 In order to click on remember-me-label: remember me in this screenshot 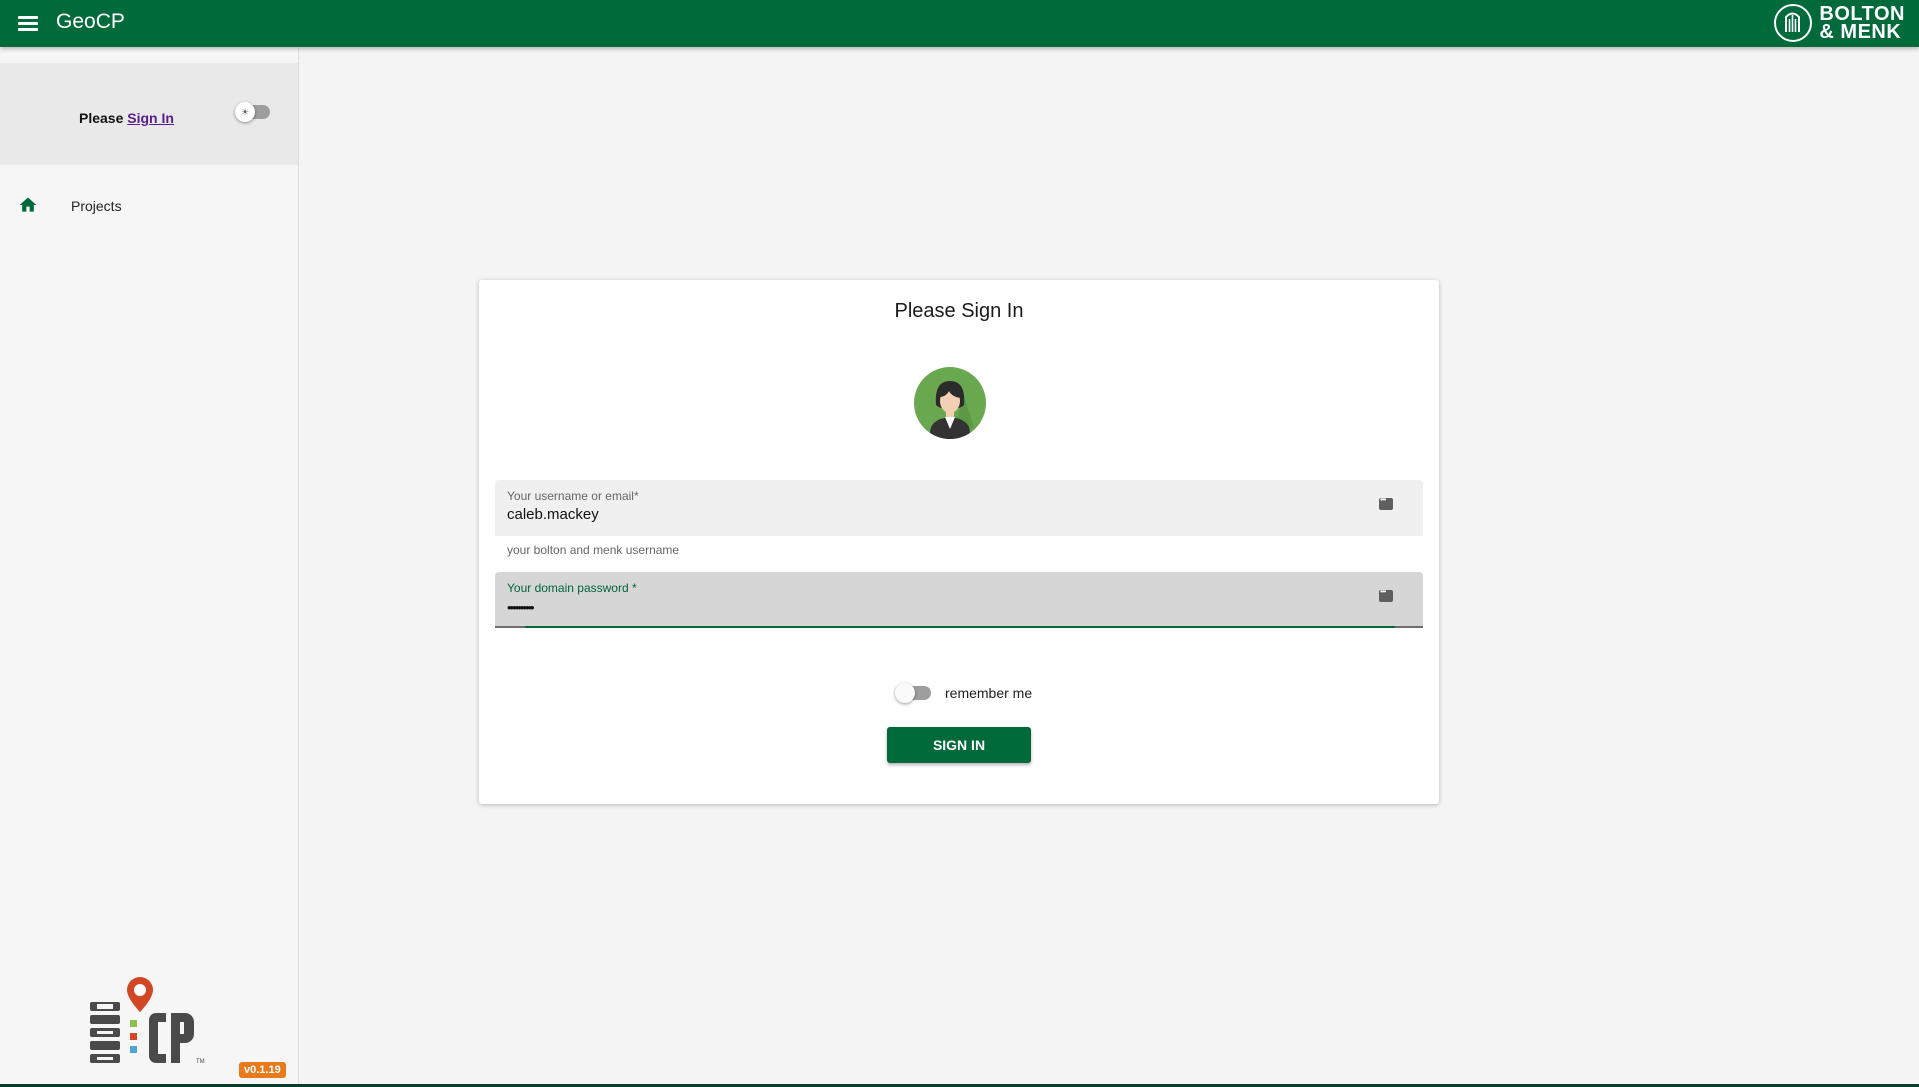, I will do `click(989, 693)`.